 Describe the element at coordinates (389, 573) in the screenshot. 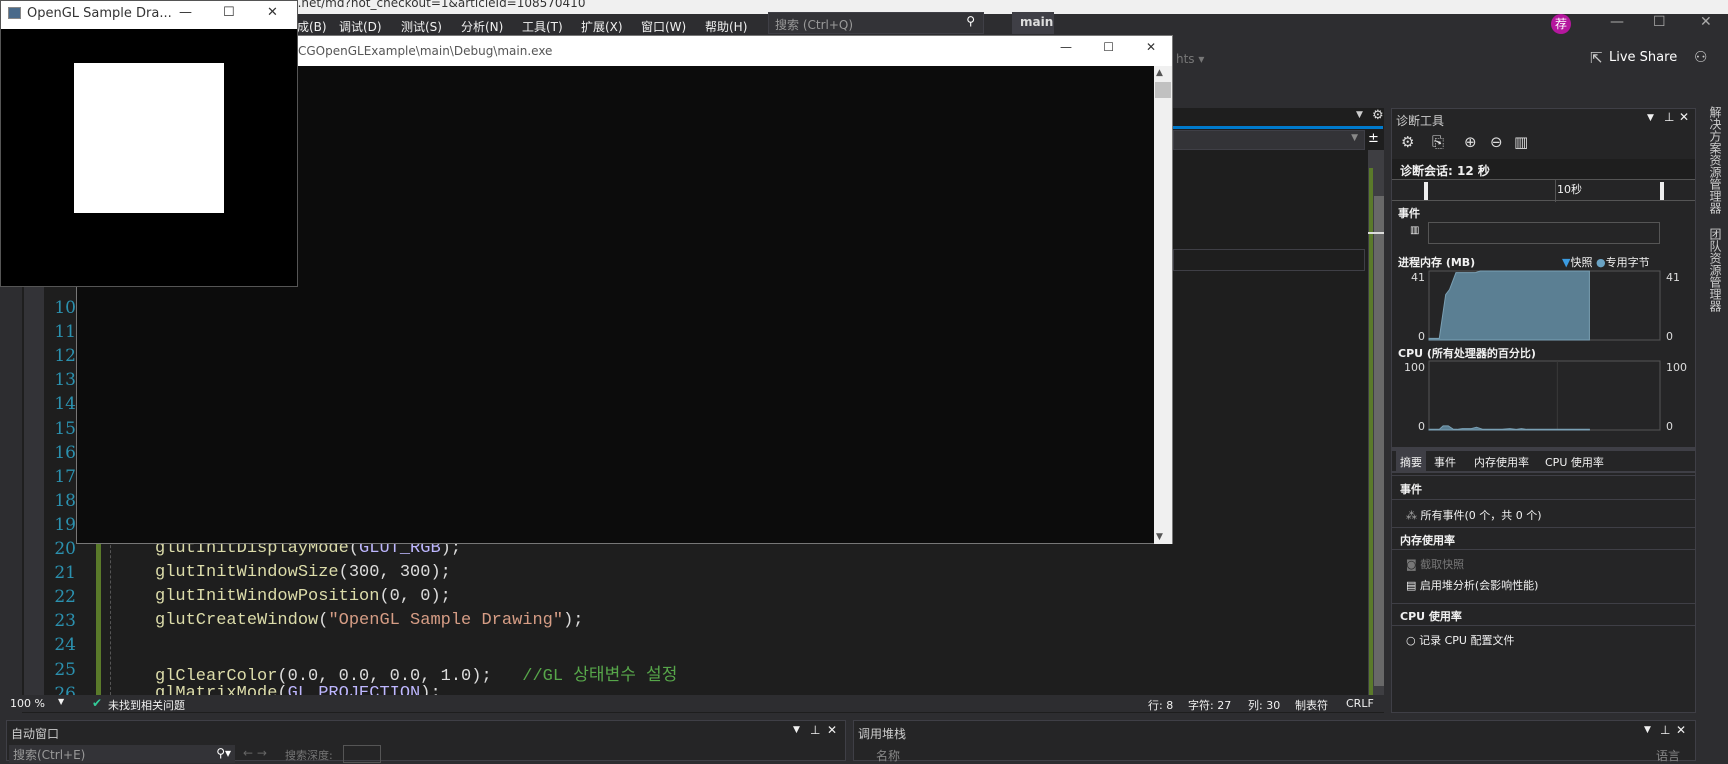

I see `arguments: 300, 300` at that location.